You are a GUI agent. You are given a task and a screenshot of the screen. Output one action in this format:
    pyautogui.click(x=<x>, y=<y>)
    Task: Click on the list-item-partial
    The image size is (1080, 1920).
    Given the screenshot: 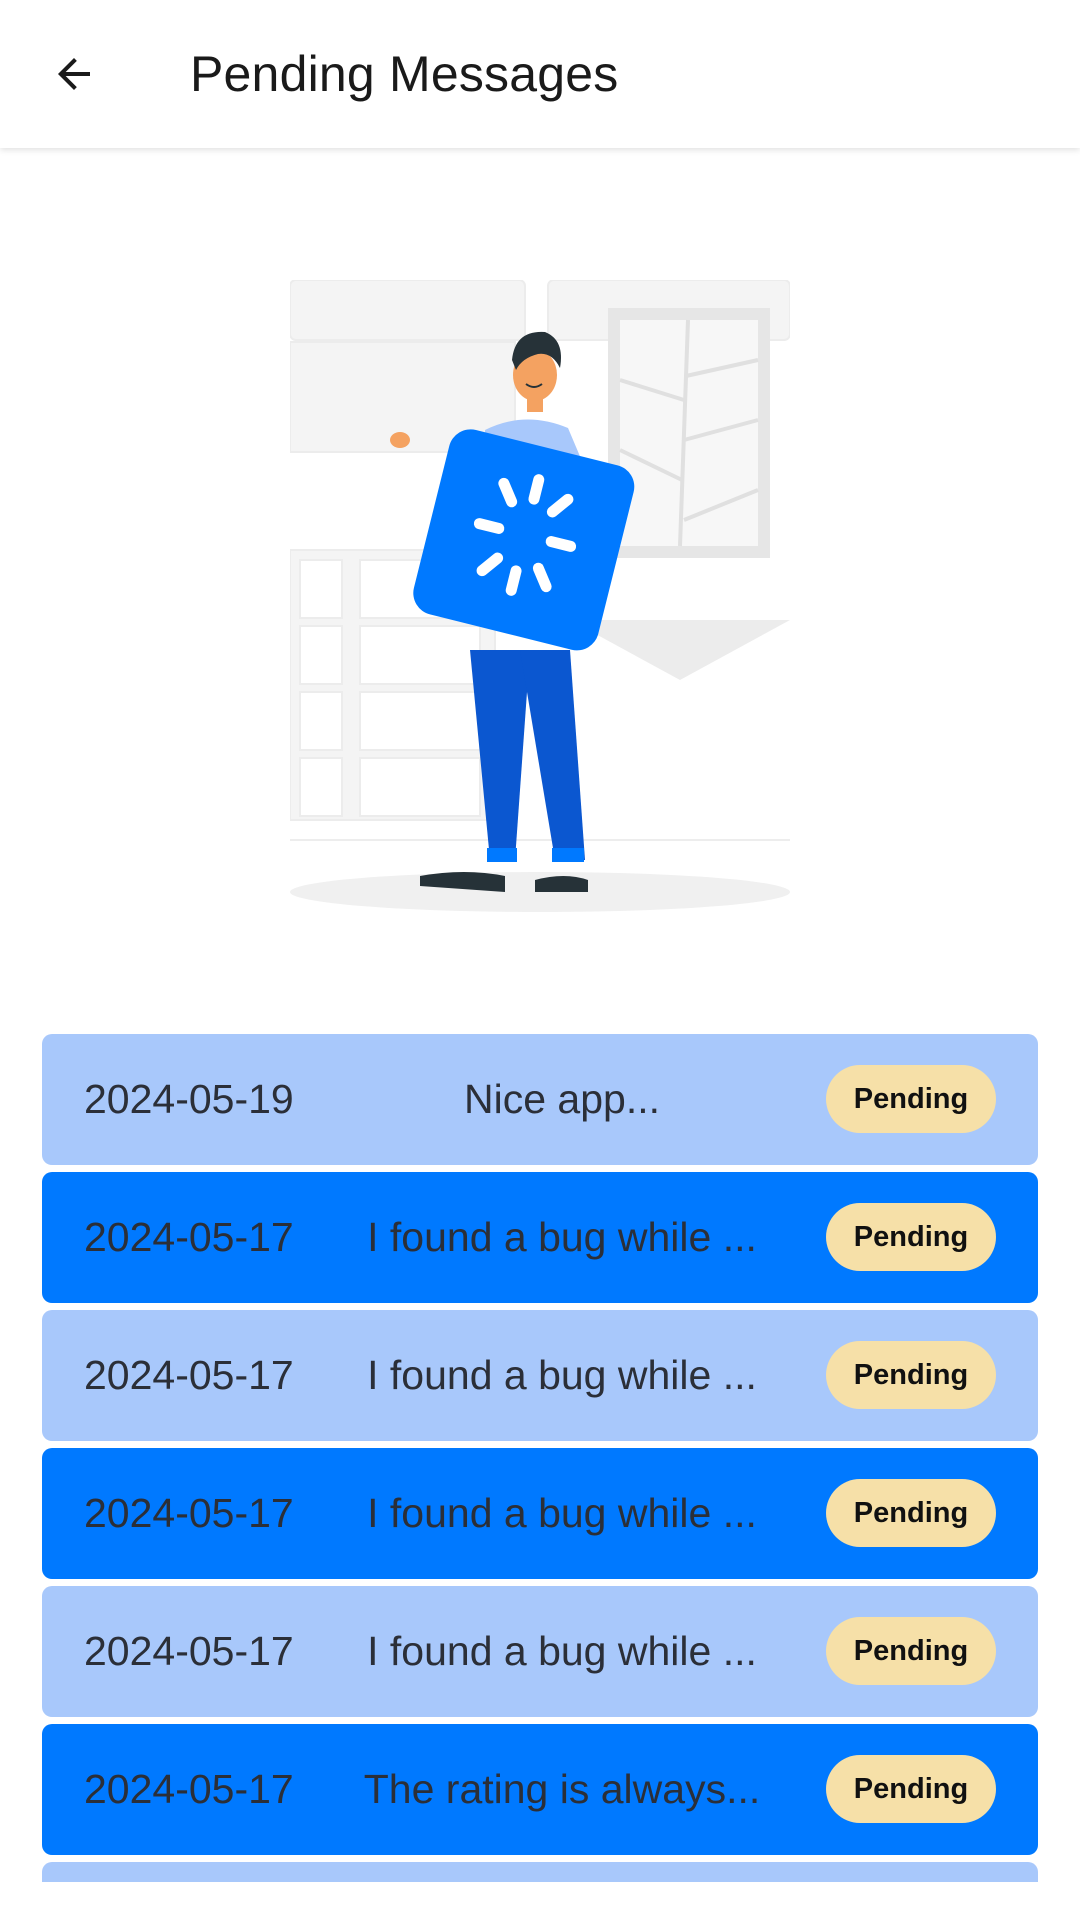 What is the action you would take?
    pyautogui.click(x=540, y=1872)
    